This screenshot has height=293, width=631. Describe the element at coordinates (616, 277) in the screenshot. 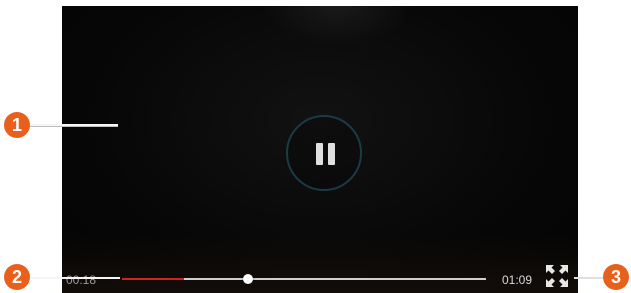

I see `callout-3-badge: 3` at that location.